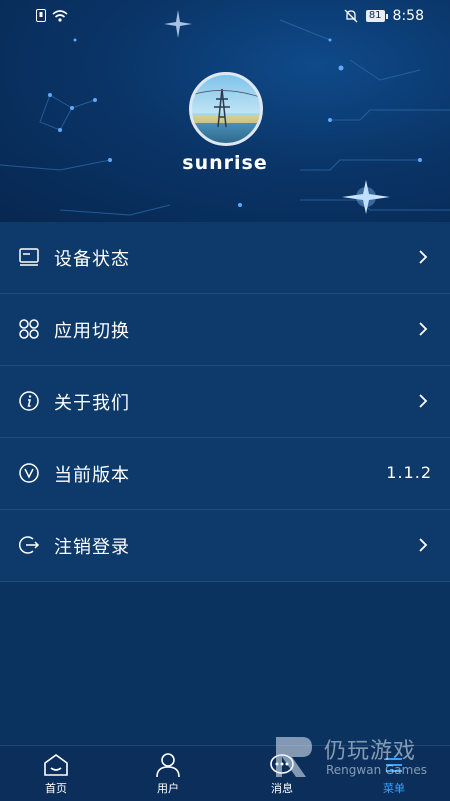 This screenshot has height=801, width=450. Describe the element at coordinates (351, 16) in the screenshot. I see `mute-bell-icon` at that location.